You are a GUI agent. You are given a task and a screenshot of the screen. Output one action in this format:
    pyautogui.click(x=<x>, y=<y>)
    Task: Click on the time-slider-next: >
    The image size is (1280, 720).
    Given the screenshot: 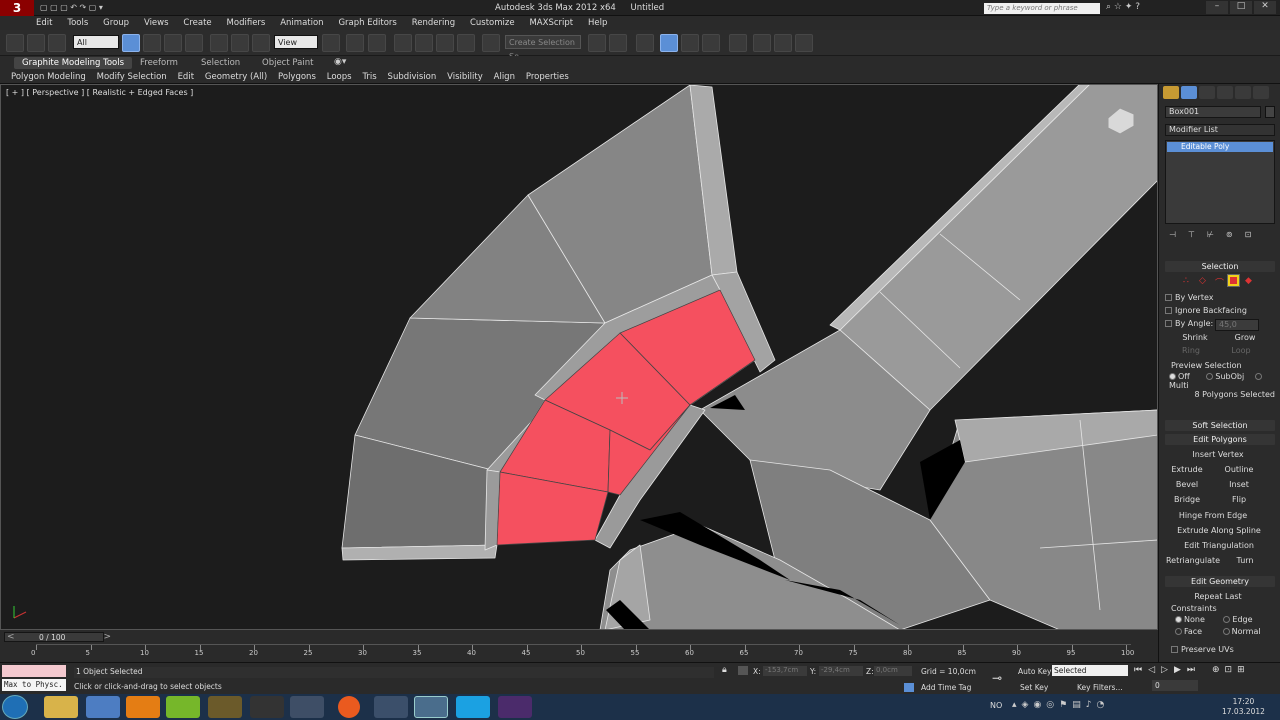 What is the action you would take?
    pyautogui.click(x=107, y=637)
    